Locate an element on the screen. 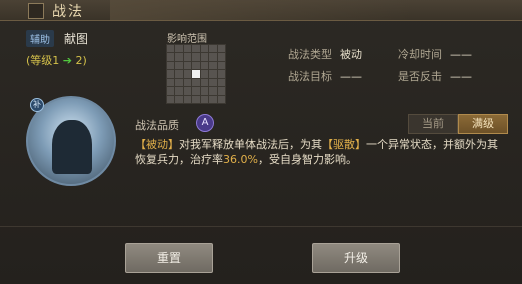 Image resolution: width=522 pixels, height=284 pixels. title-gradient is located at coordinates (260, 10).